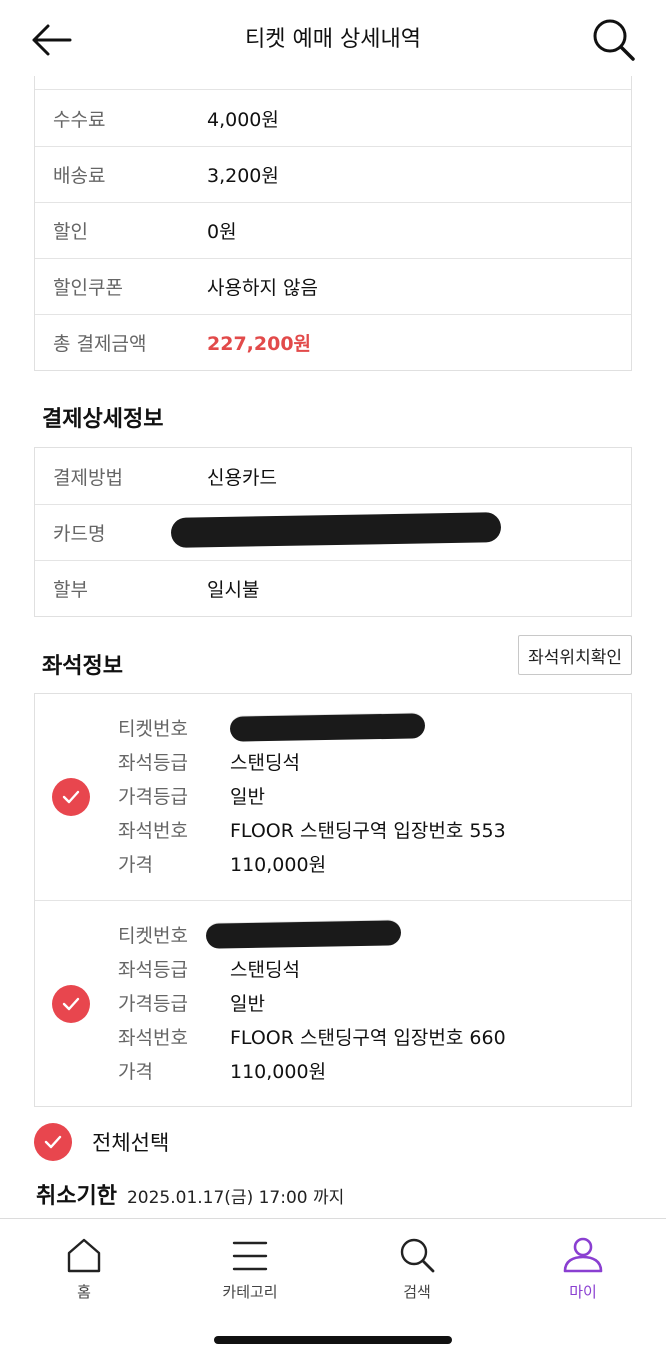 The image size is (666, 1362). Describe the element at coordinates (262, 288) in the screenshot. I see `row-value: 사용하지 않음` at that location.